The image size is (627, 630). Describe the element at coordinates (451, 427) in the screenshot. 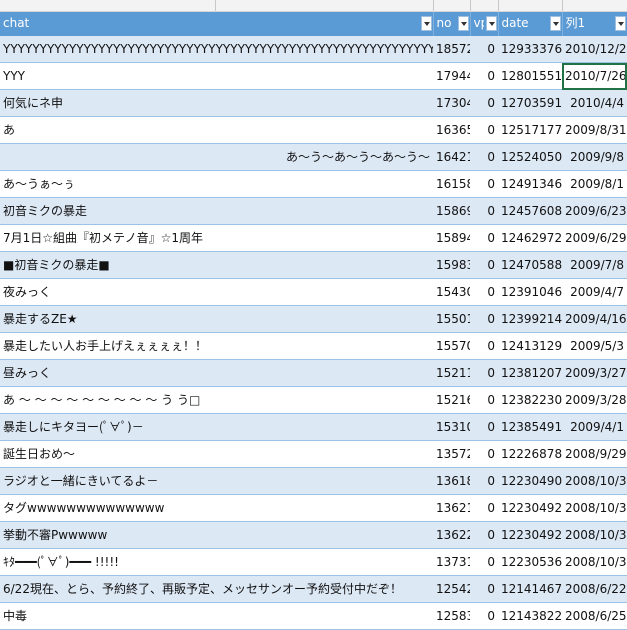

I see `cell-no: 15310` at that location.